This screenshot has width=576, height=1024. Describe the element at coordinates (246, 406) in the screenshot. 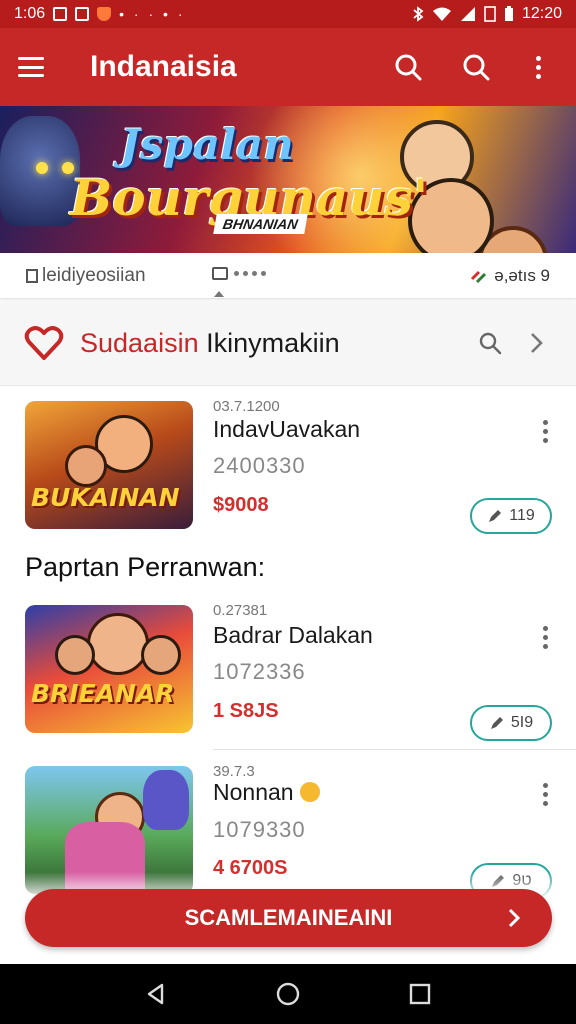

I see `card-meta: 03.7.1200` at that location.